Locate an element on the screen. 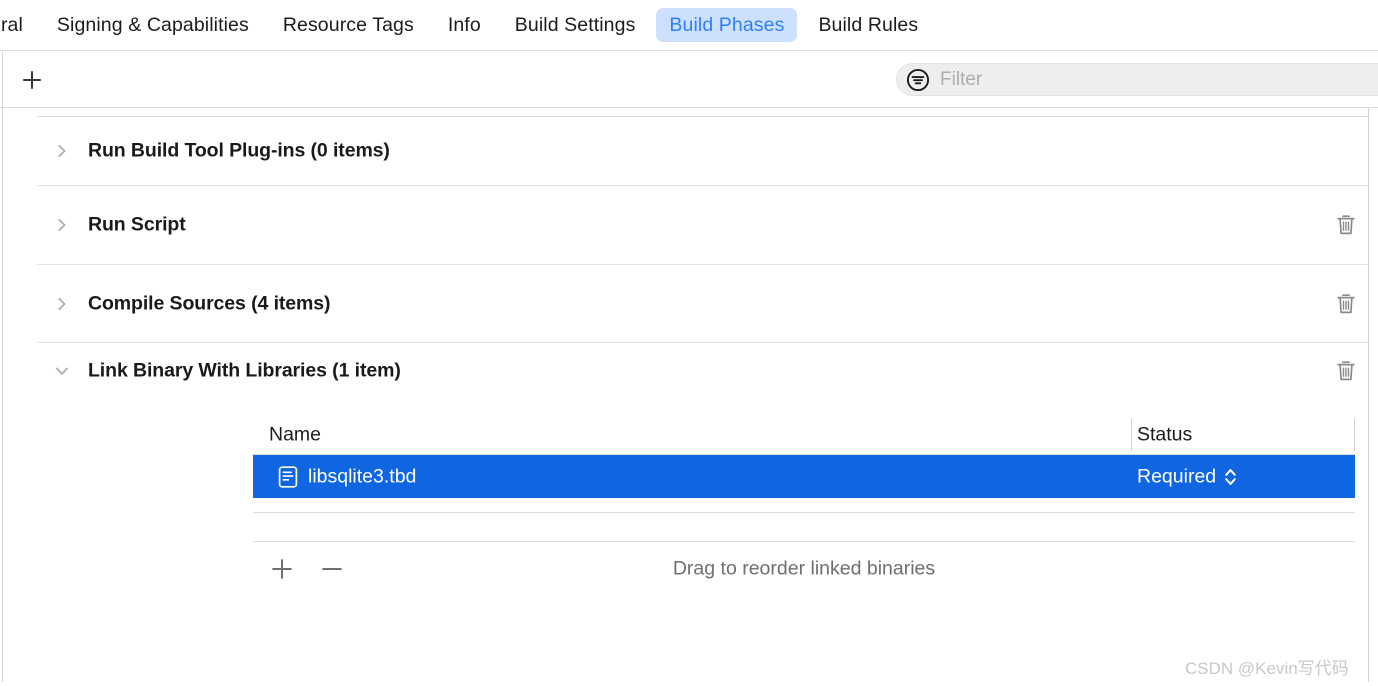 This screenshot has height=686, width=1378. drag-reorder-hint: Drag to reorder linked binaries is located at coordinates (804, 568).